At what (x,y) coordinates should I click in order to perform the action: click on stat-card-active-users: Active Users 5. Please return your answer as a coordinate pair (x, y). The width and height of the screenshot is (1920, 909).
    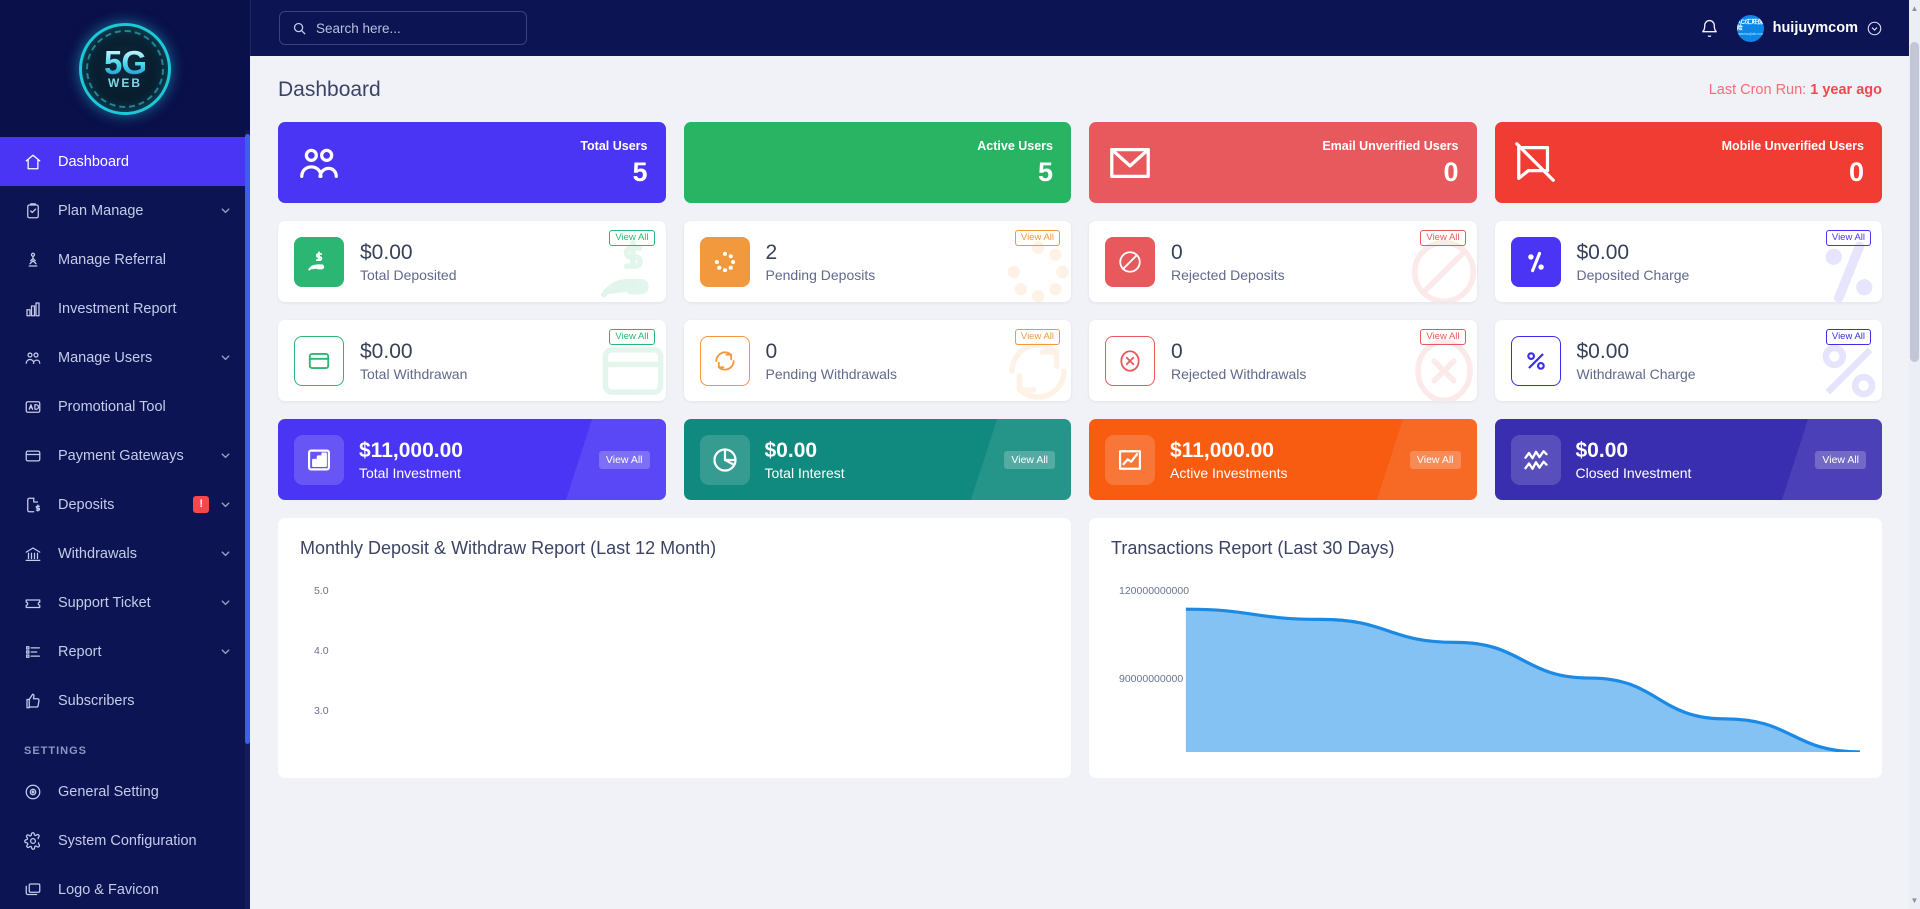
    Looking at the image, I should click on (877, 162).